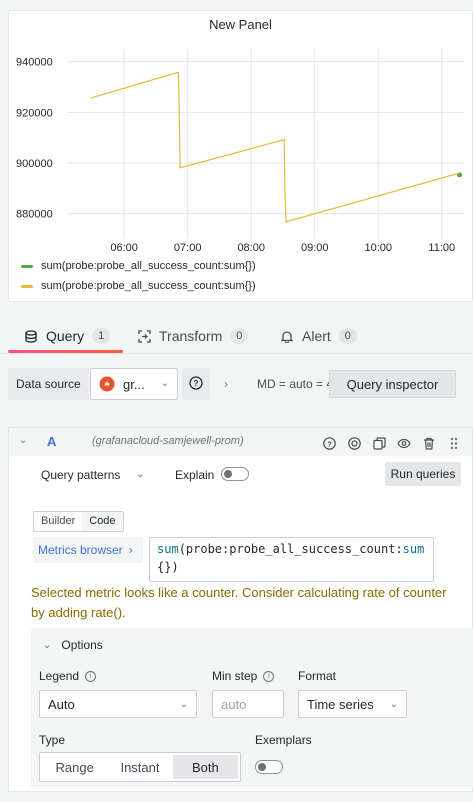  What do you see at coordinates (248, 704) in the screenshot?
I see `minstep-input: auto` at bounding box center [248, 704].